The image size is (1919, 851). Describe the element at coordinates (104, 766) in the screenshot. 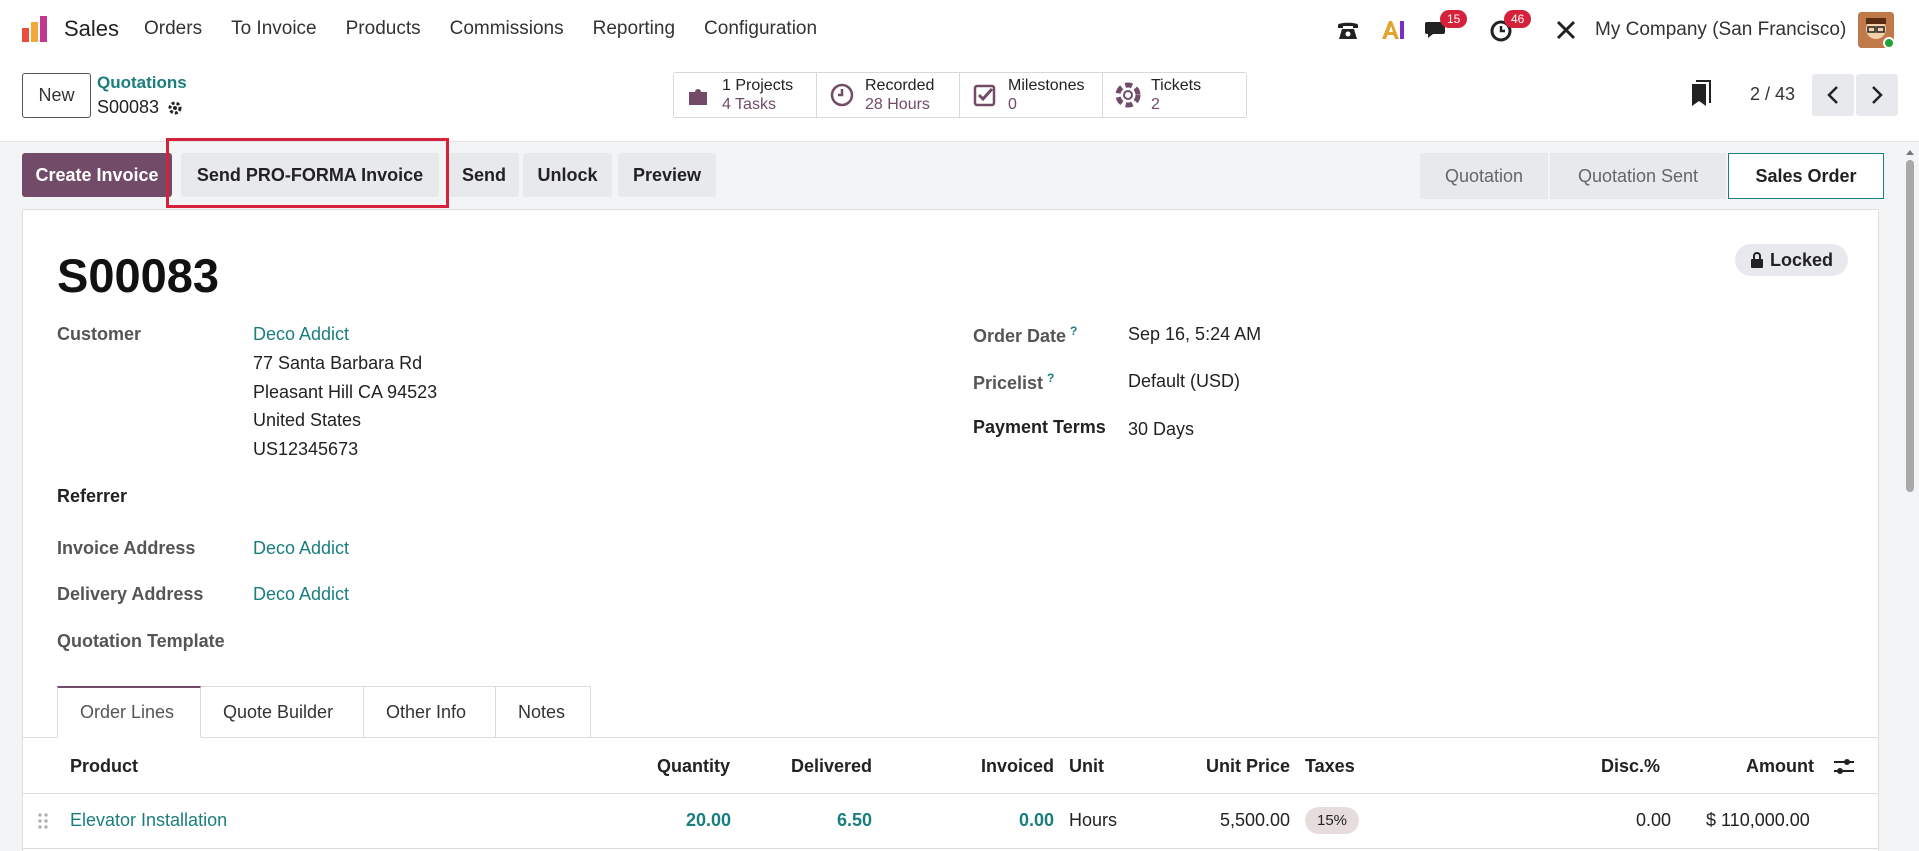

I see `column-product: Product` at that location.